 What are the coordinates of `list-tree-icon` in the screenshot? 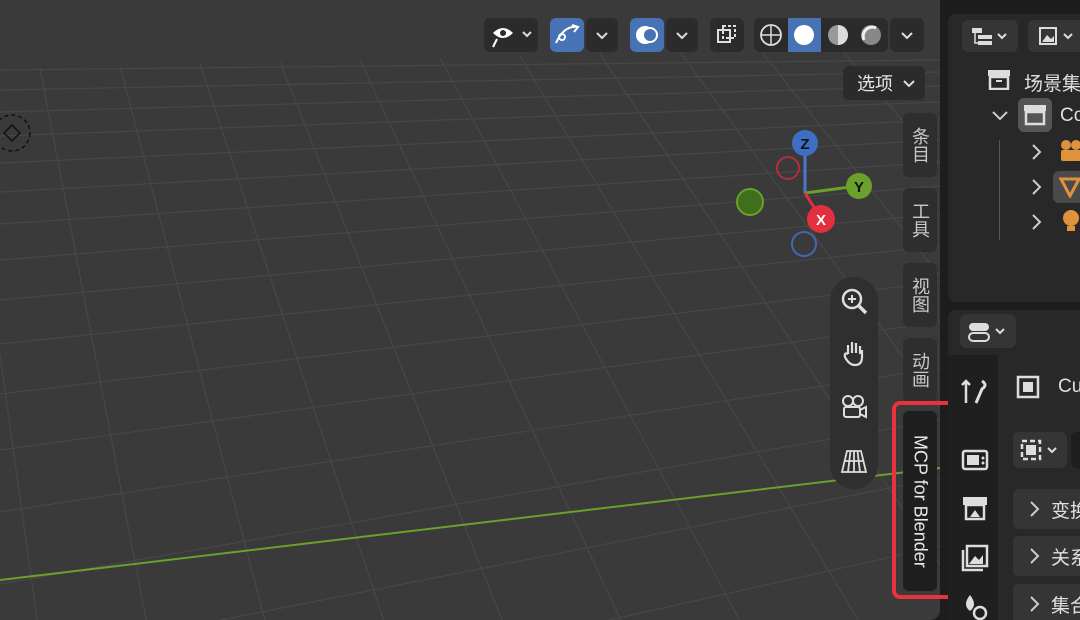 It's located at (989, 36).